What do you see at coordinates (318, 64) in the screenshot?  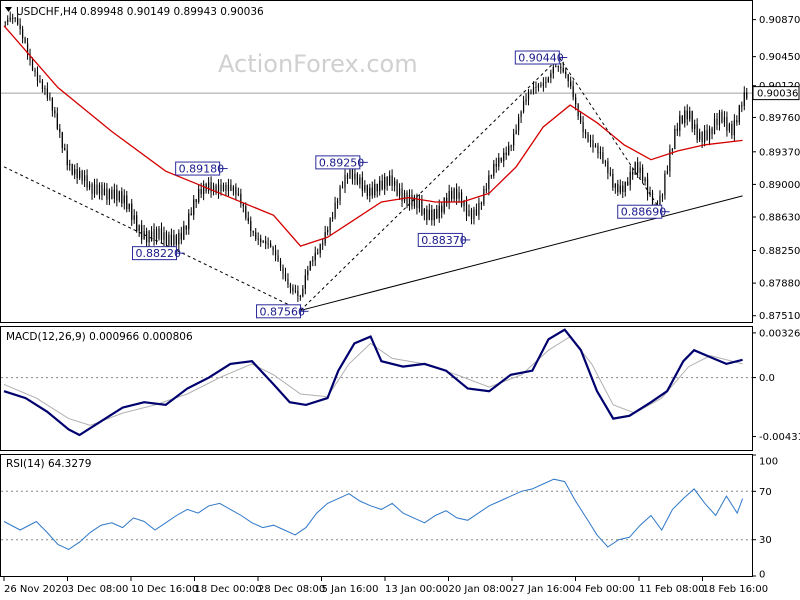 I see `watermark: ActionForex.com` at bounding box center [318, 64].